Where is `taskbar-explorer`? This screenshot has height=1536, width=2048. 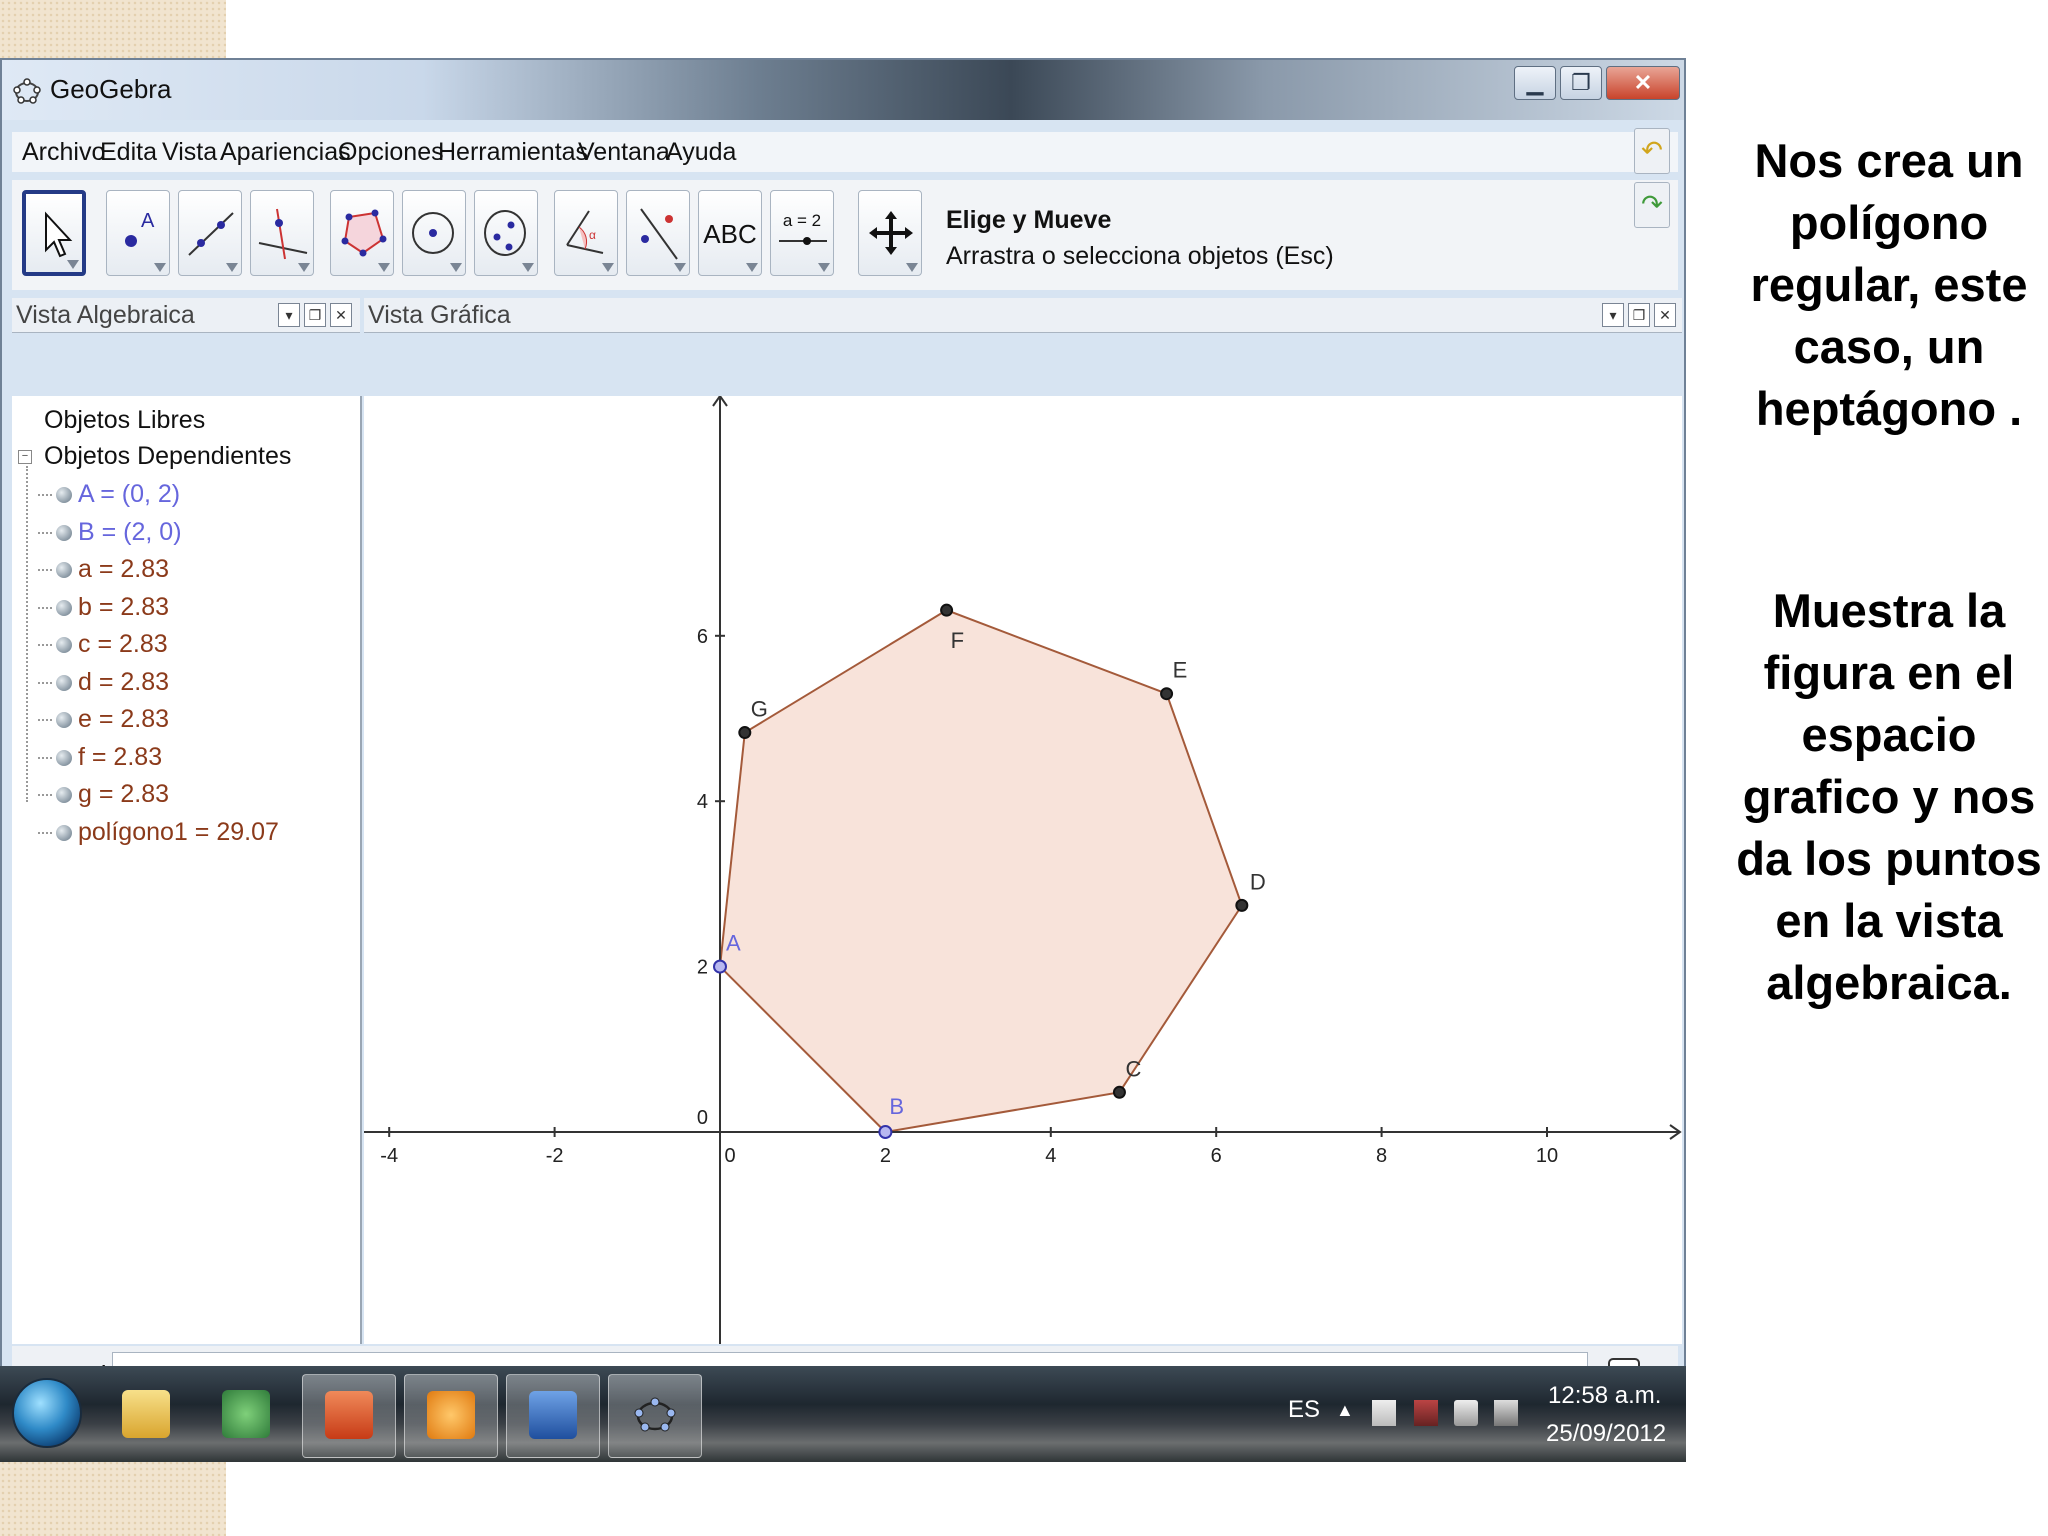
taskbar-explorer is located at coordinates (146, 1415).